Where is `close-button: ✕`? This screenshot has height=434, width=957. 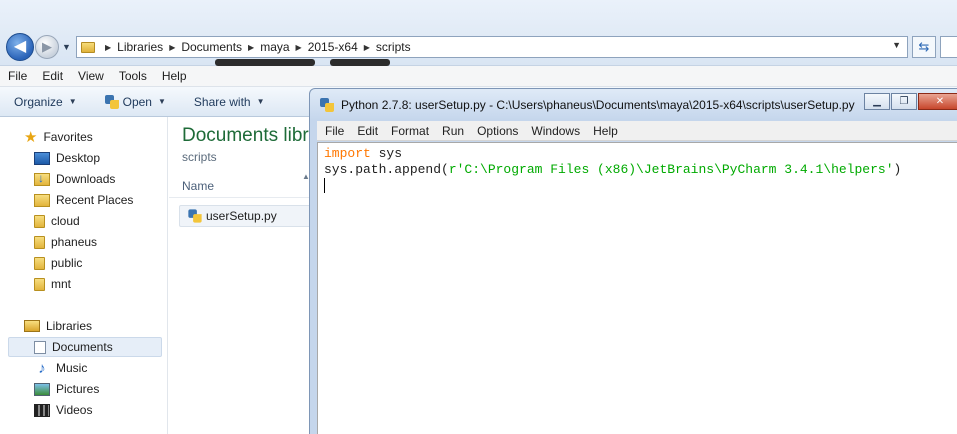 close-button: ✕ is located at coordinates (937, 101).